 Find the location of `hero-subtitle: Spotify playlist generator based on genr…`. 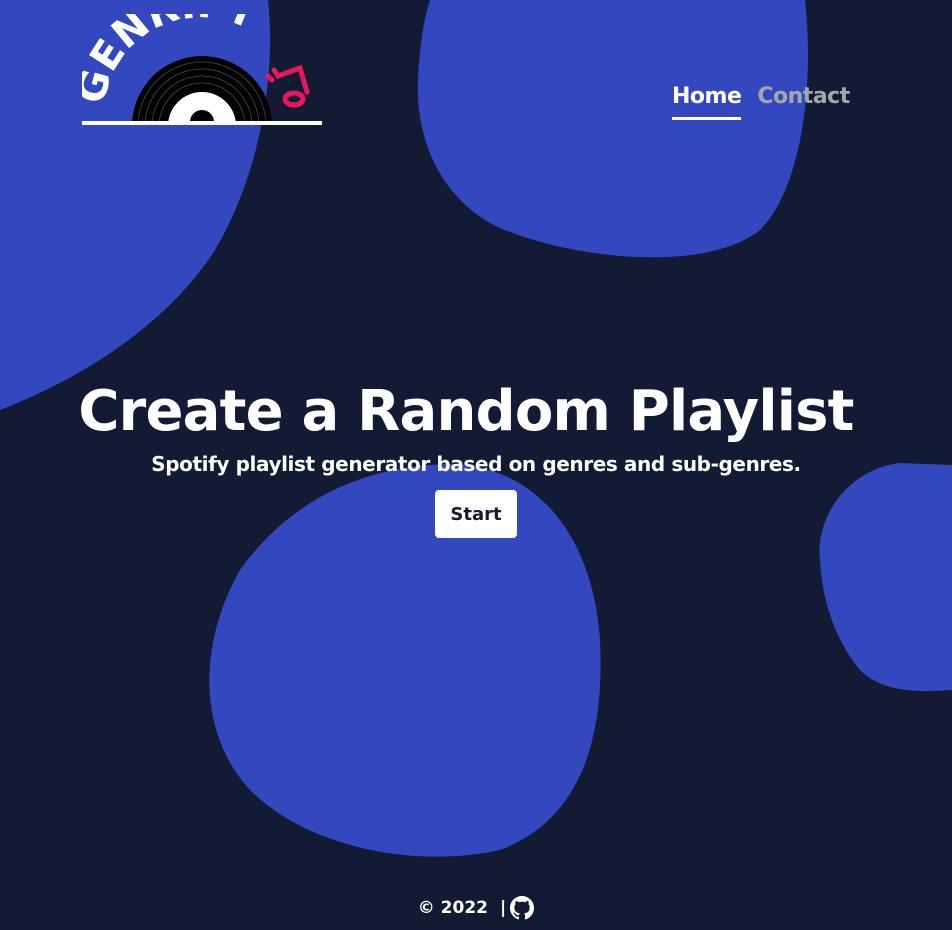

hero-subtitle: Spotify playlist generator based on genr… is located at coordinates (476, 464).